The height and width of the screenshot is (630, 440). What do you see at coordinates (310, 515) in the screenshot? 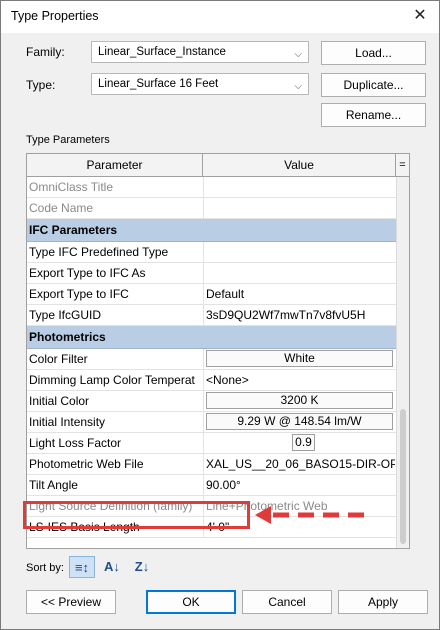
I see `annotation-arrow-icon` at bounding box center [310, 515].